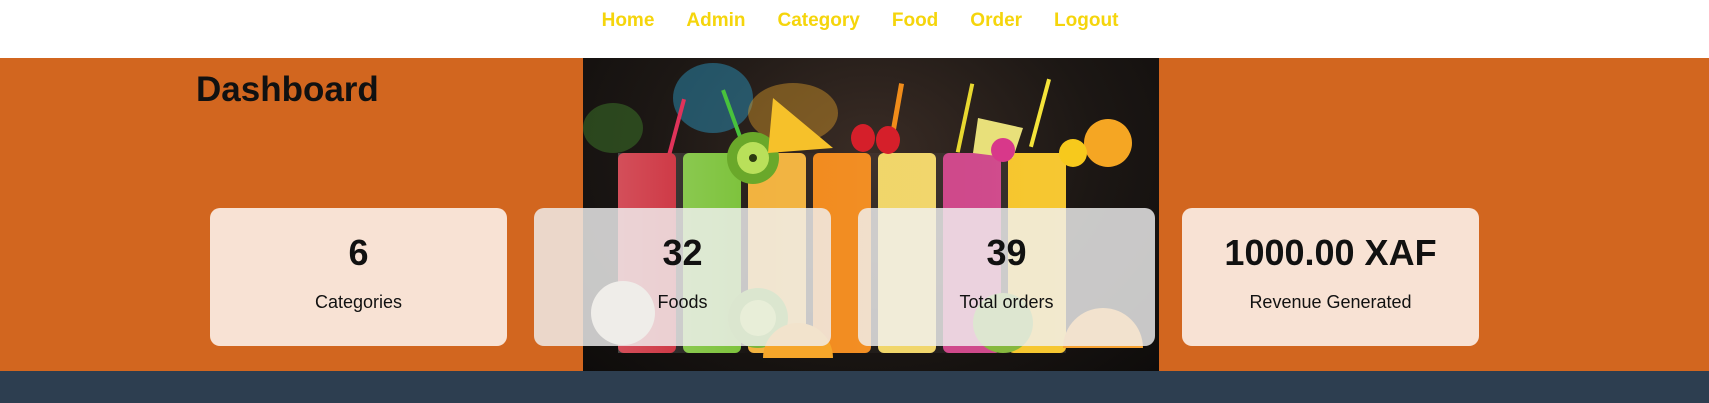 This screenshot has height=403, width=1709. I want to click on nav-category-link: Category, so click(819, 21).